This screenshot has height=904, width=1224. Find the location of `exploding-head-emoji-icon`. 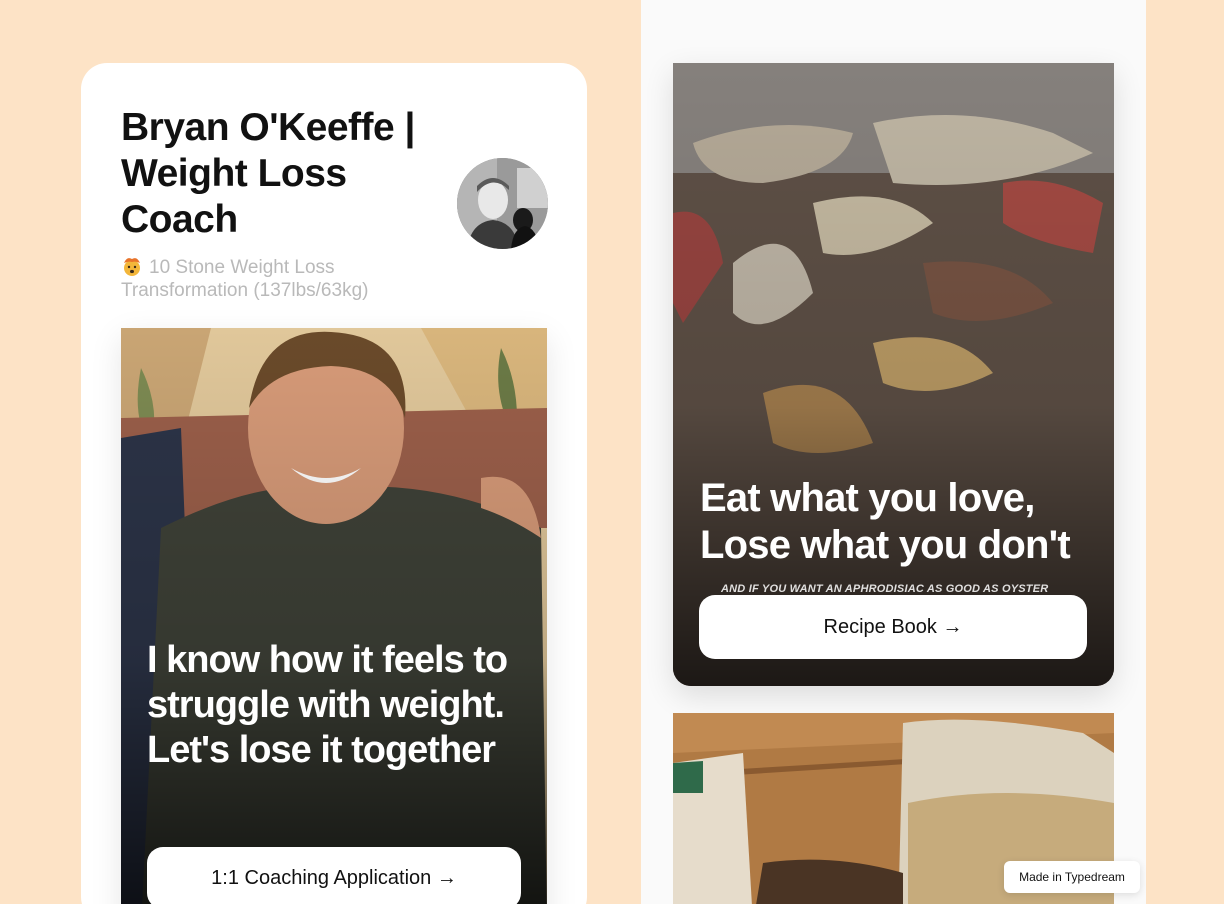

exploding-head-emoji-icon is located at coordinates (132, 267).